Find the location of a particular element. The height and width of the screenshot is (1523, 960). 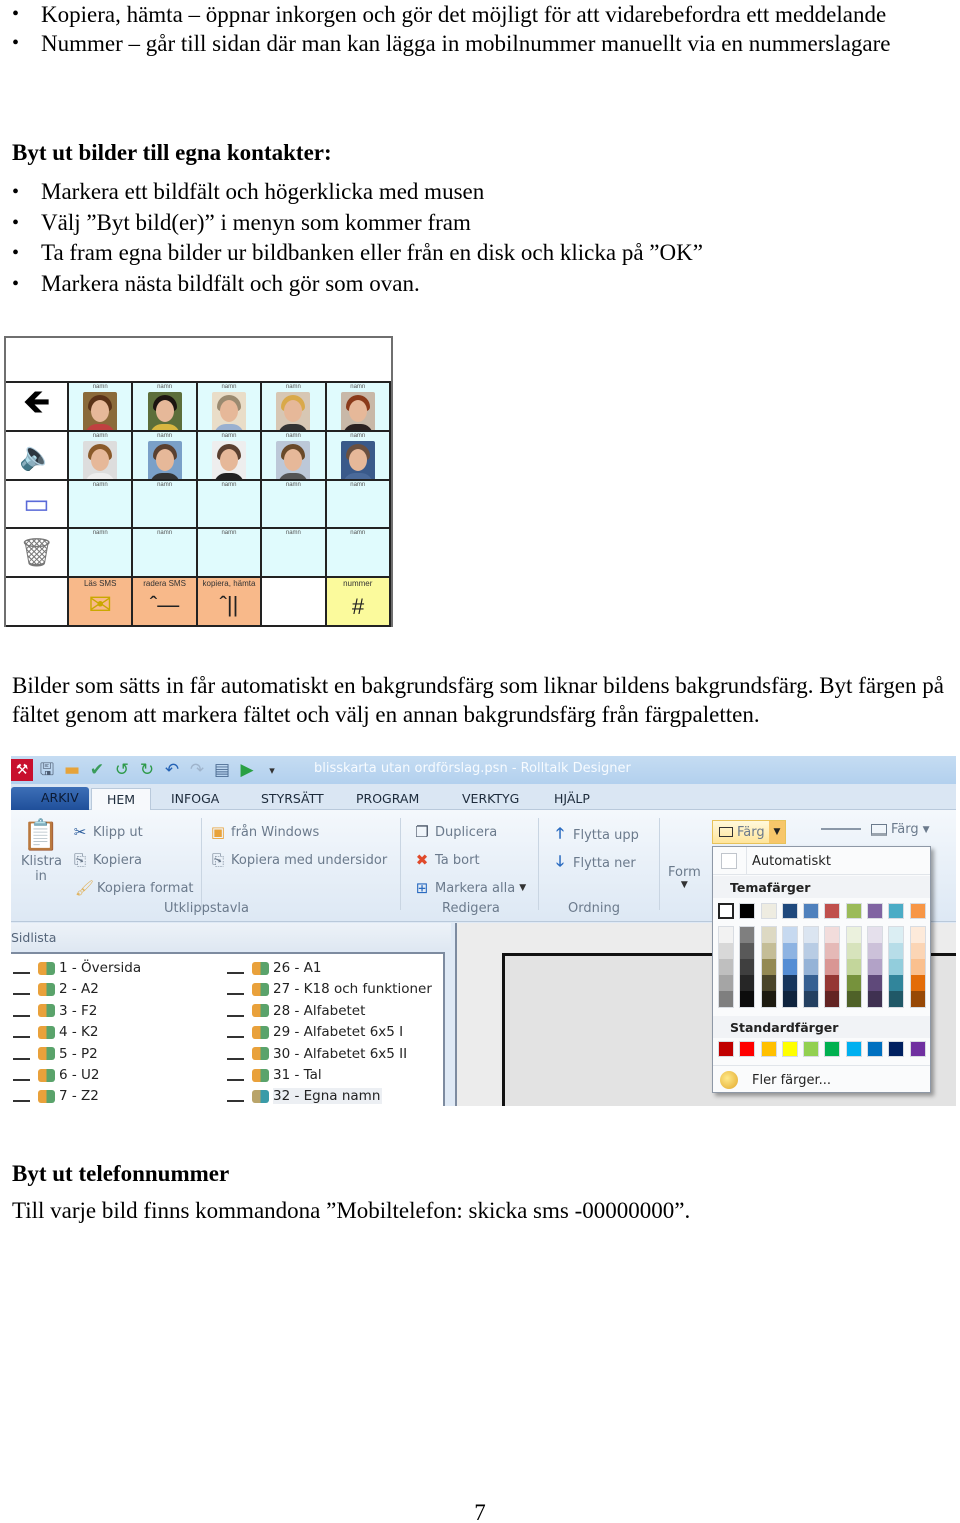

tab-arkiv: ARKIV is located at coordinates (50, 798).